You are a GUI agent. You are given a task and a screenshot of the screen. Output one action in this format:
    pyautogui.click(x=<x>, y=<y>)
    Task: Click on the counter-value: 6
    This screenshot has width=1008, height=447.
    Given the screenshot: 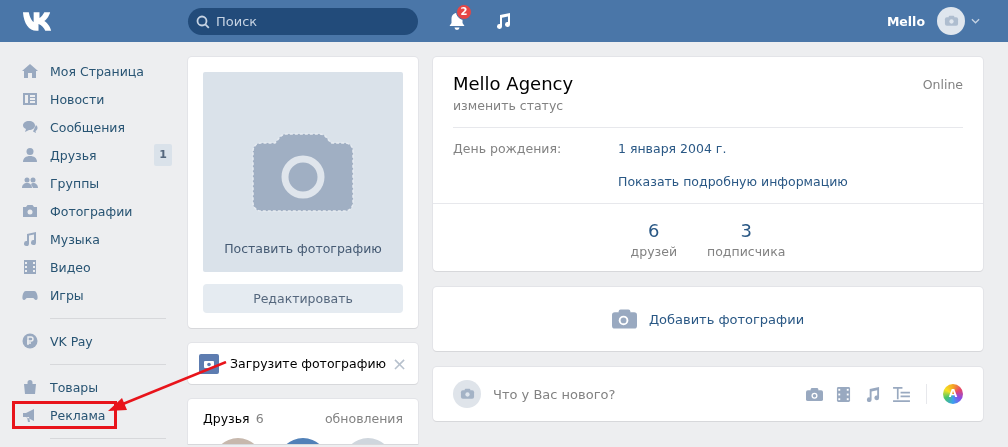 What is the action you would take?
    pyautogui.click(x=654, y=230)
    